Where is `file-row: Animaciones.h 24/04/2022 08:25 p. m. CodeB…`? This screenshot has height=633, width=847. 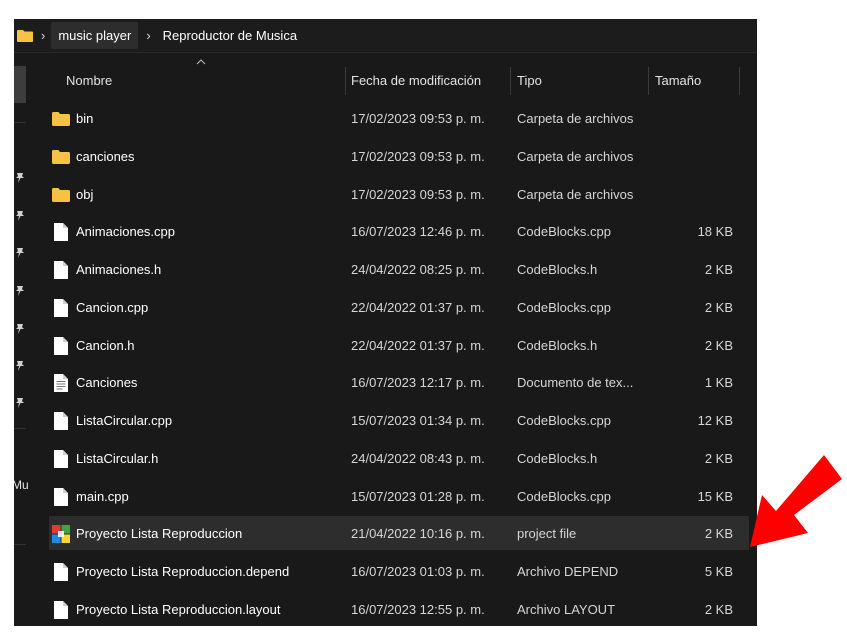
file-row: Animaciones.h 24/04/2022 08:25 p. m. CodeB… is located at coordinates (399, 269).